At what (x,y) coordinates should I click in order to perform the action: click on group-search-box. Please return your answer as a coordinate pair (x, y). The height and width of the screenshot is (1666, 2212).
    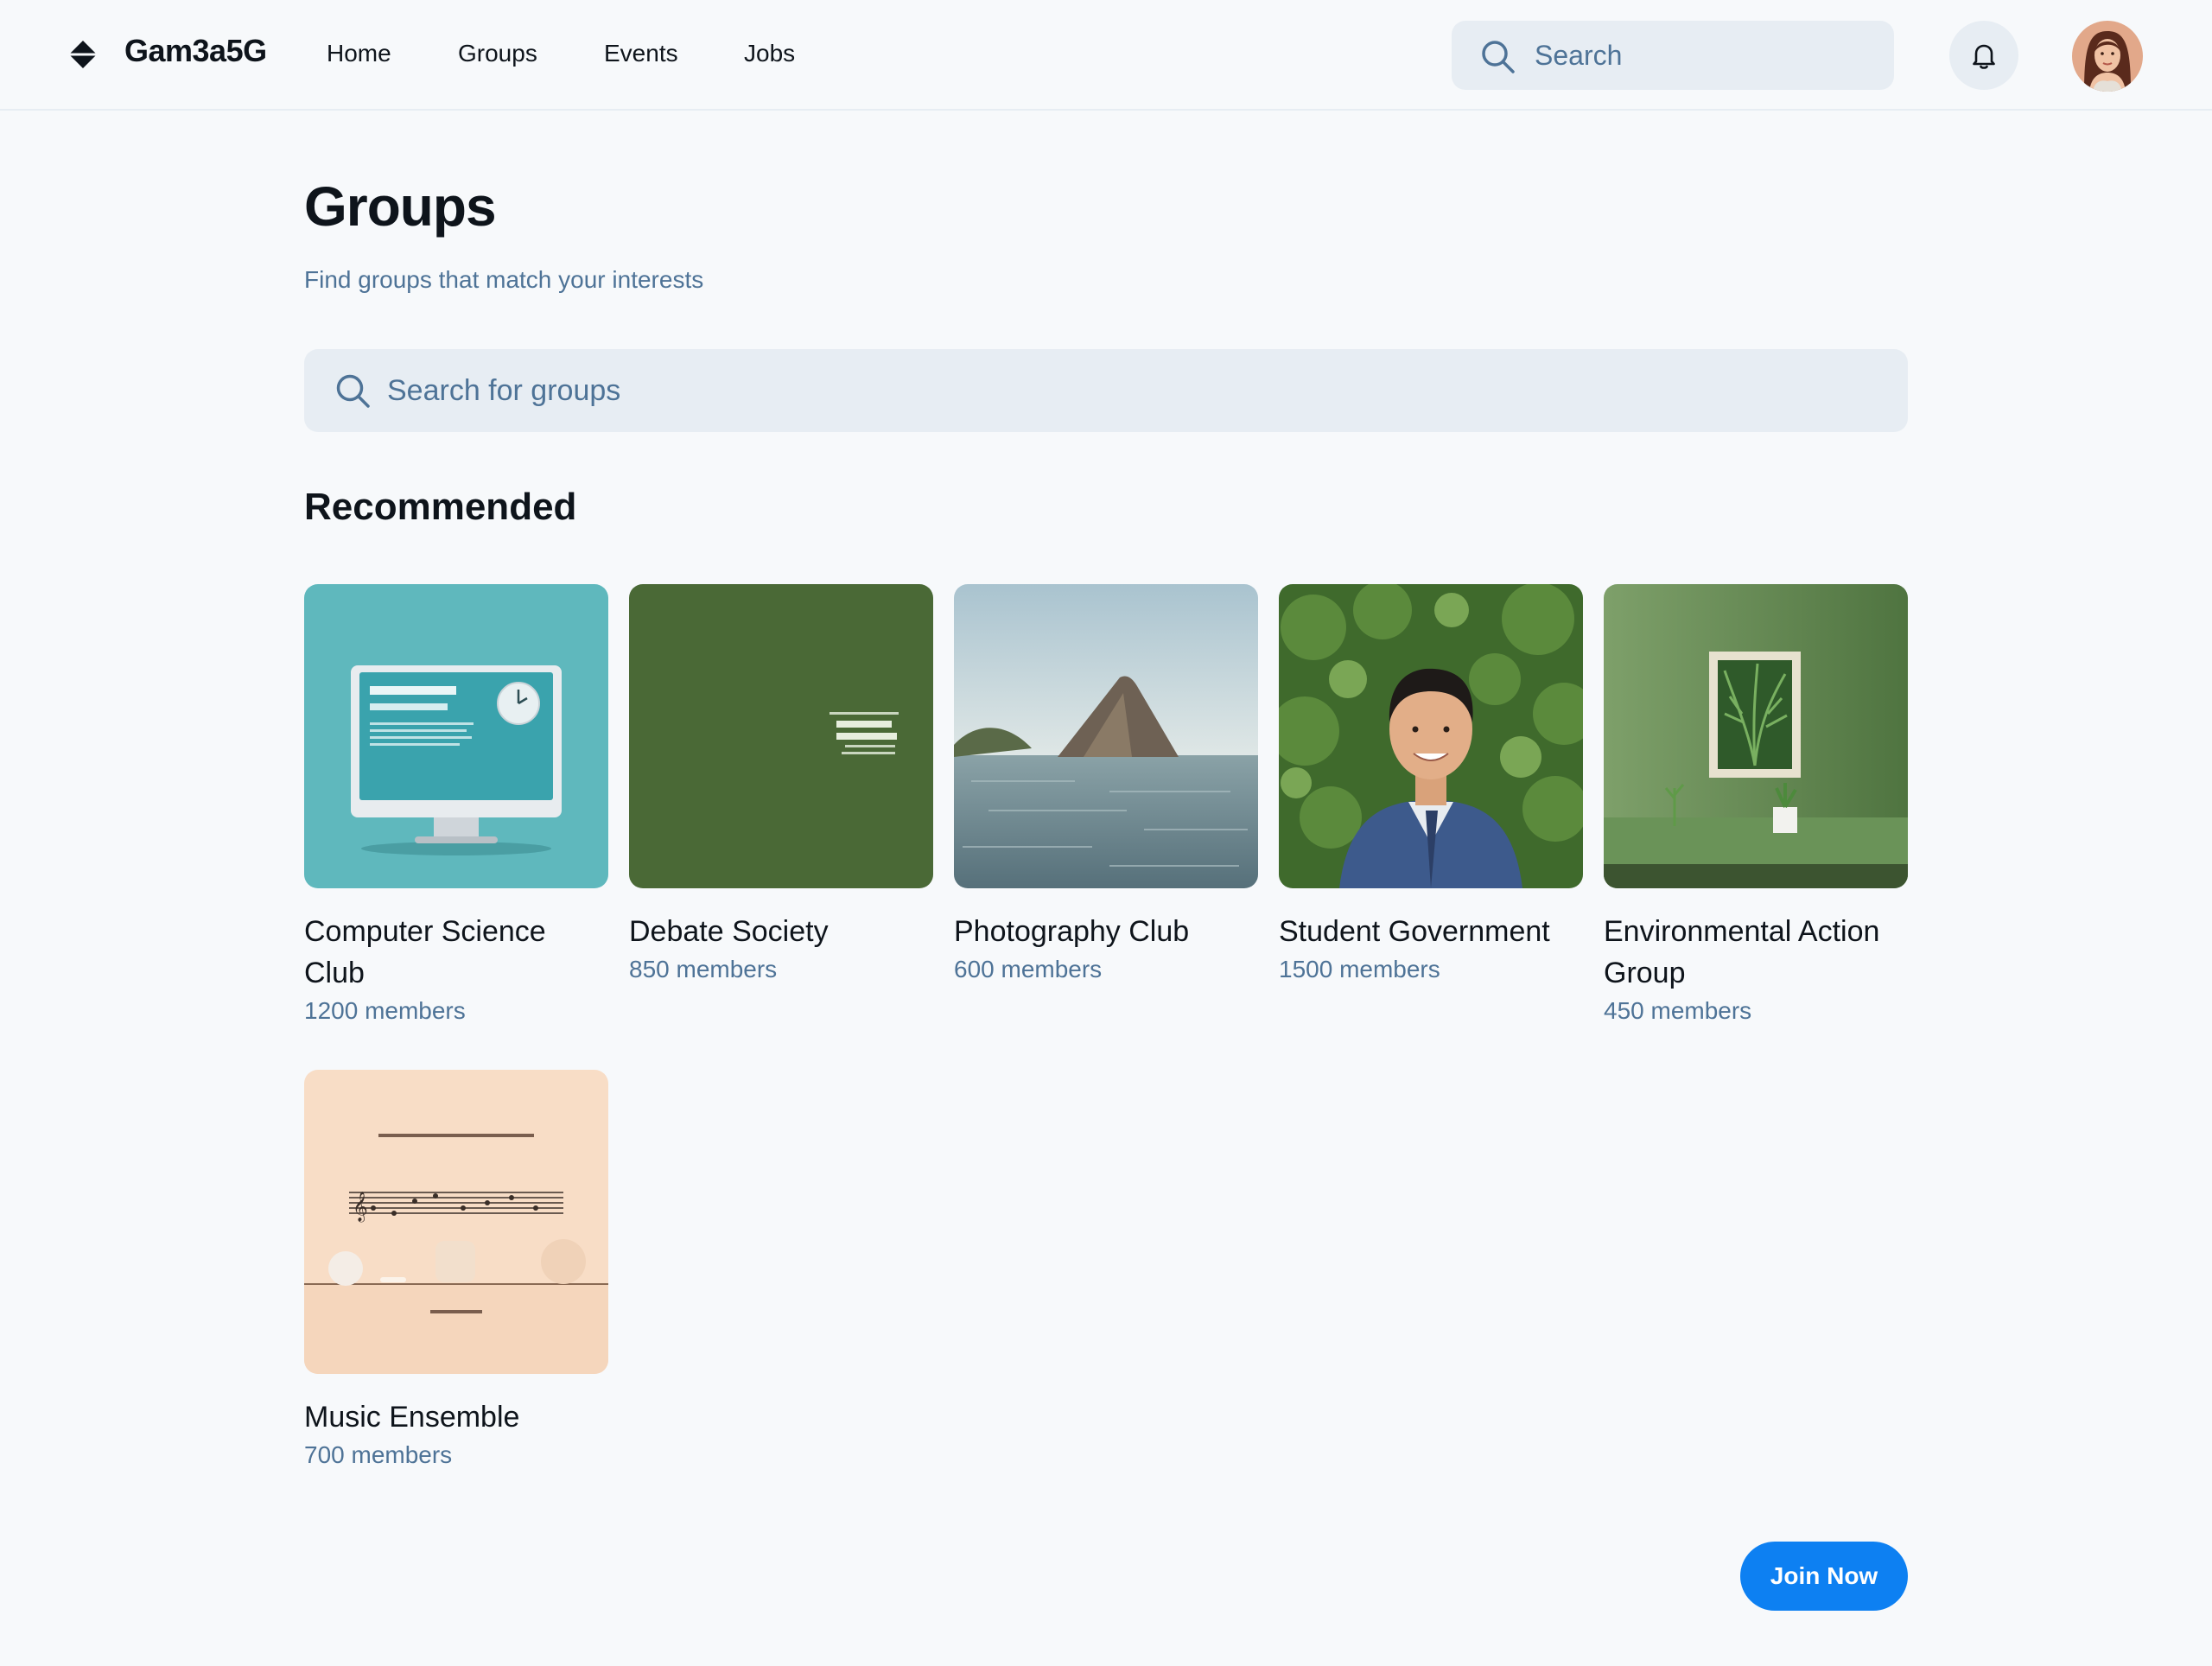
    Looking at the image, I should click on (1106, 391).